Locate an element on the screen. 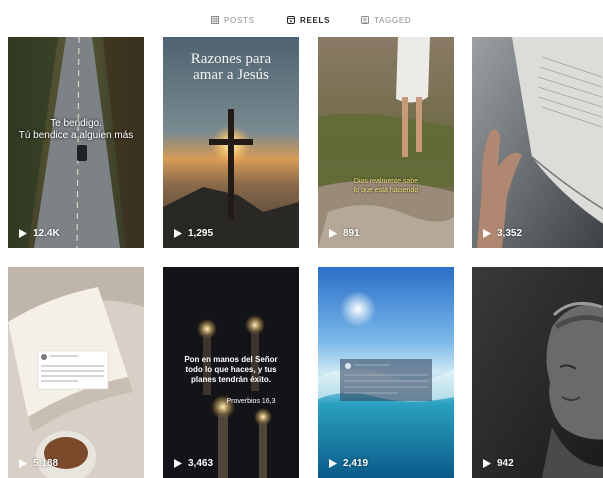 Image resolution: width=603 pixels, height=478 pixels. reel-tile-5: 5,188 is located at coordinates (76, 372).